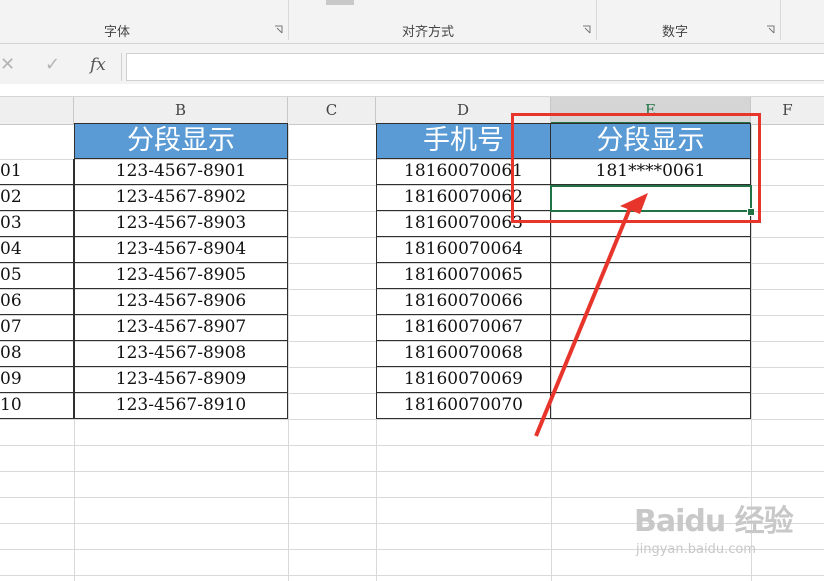 The width and height of the screenshot is (824, 581). What do you see at coordinates (463, 354) in the screenshot?
I see `phone-cell: 18160070068` at bounding box center [463, 354].